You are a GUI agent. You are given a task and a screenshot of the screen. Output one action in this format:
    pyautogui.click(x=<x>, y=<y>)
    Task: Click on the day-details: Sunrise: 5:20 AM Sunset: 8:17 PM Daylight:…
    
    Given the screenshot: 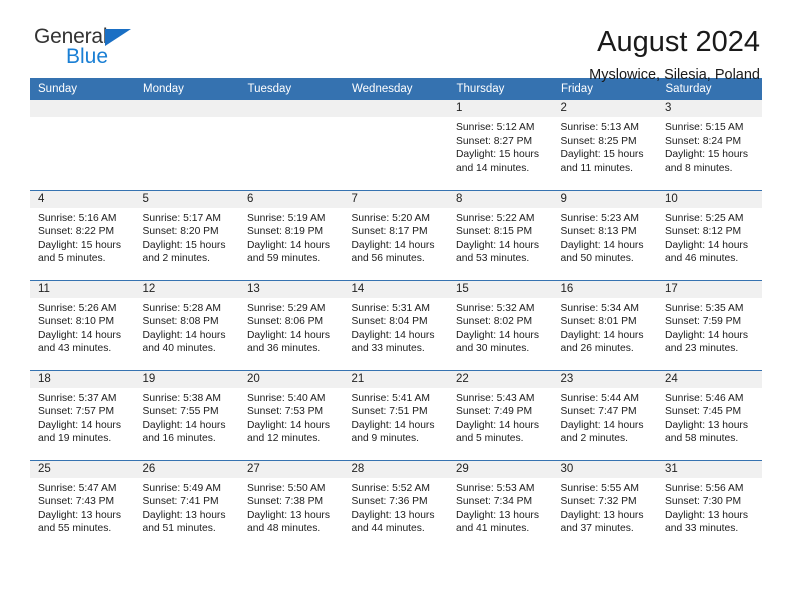 What is the action you would take?
    pyautogui.click(x=396, y=237)
    